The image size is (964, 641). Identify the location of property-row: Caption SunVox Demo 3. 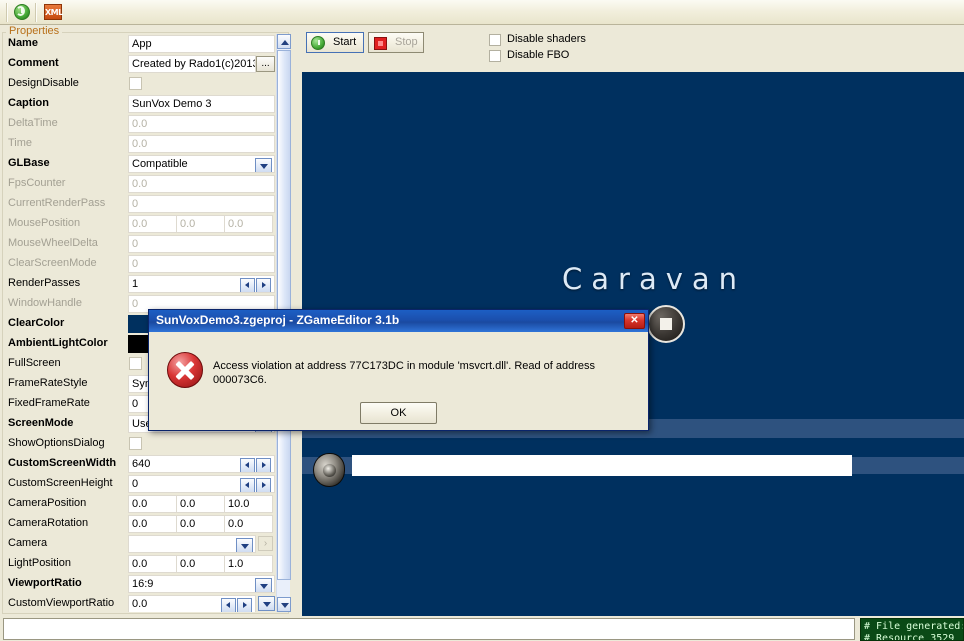
(139, 104).